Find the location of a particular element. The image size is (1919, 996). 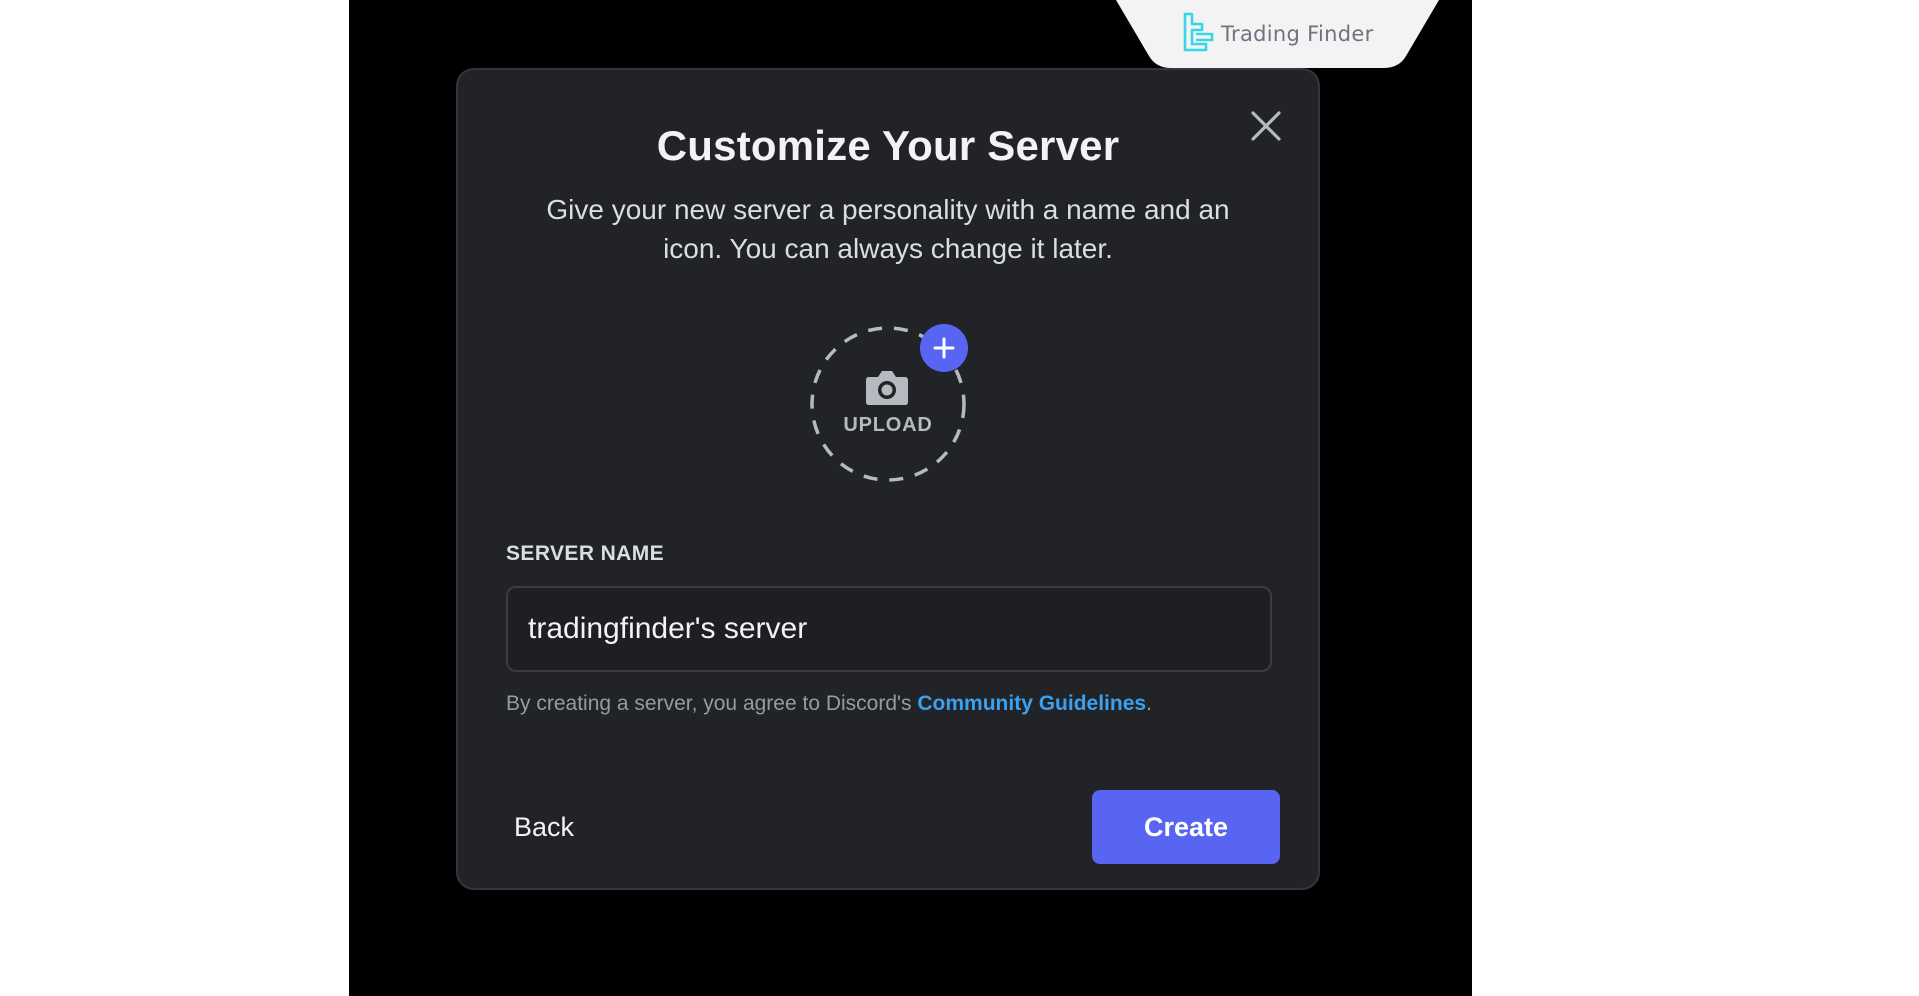

trading-finder-logo-icon is located at coordinates (1198, 32).